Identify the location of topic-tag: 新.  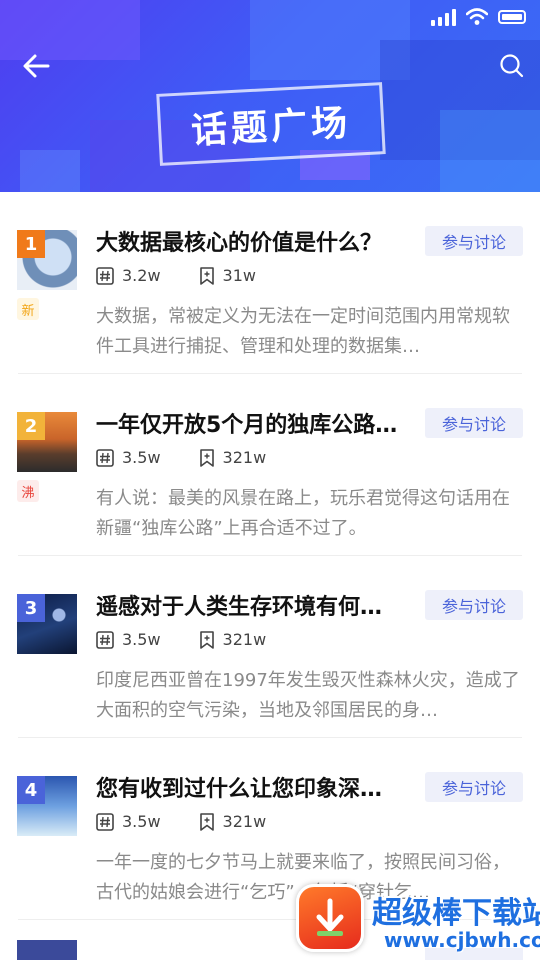
(28, 309).